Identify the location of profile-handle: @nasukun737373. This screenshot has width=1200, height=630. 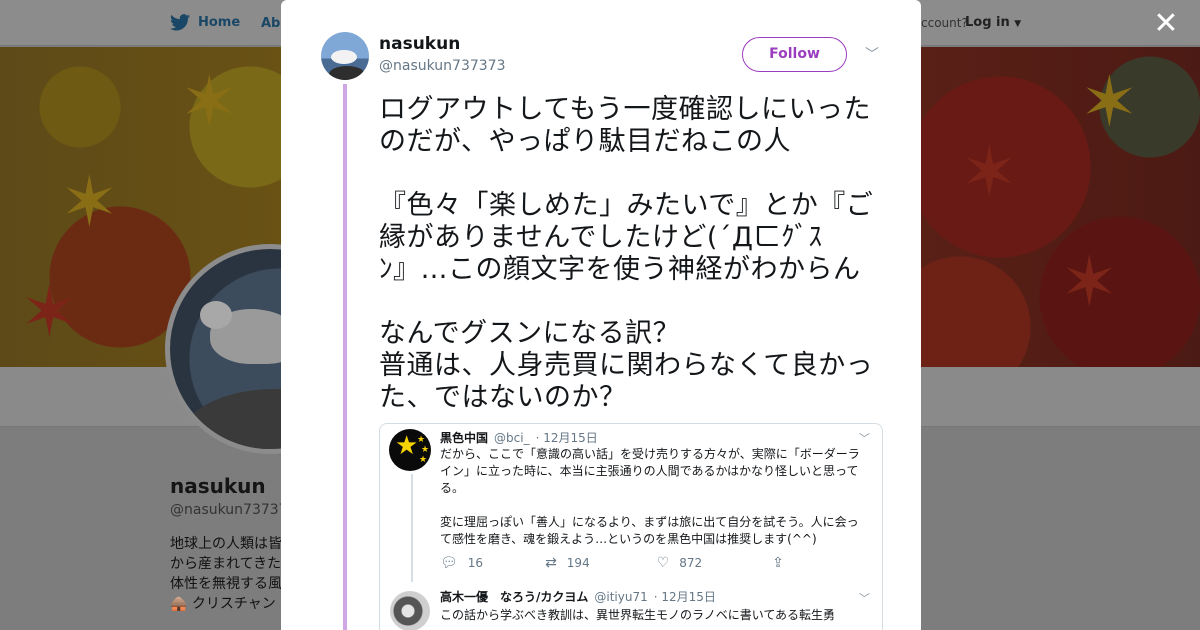
(233, 510).